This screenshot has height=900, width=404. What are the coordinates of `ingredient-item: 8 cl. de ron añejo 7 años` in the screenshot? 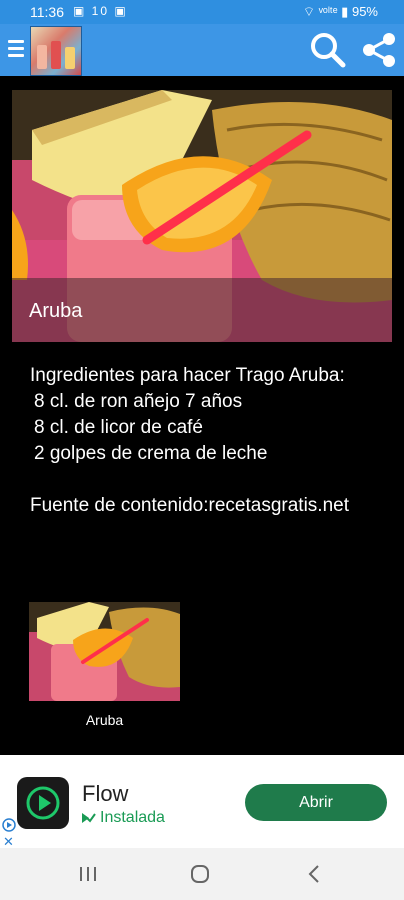 It's located at (138, 401).